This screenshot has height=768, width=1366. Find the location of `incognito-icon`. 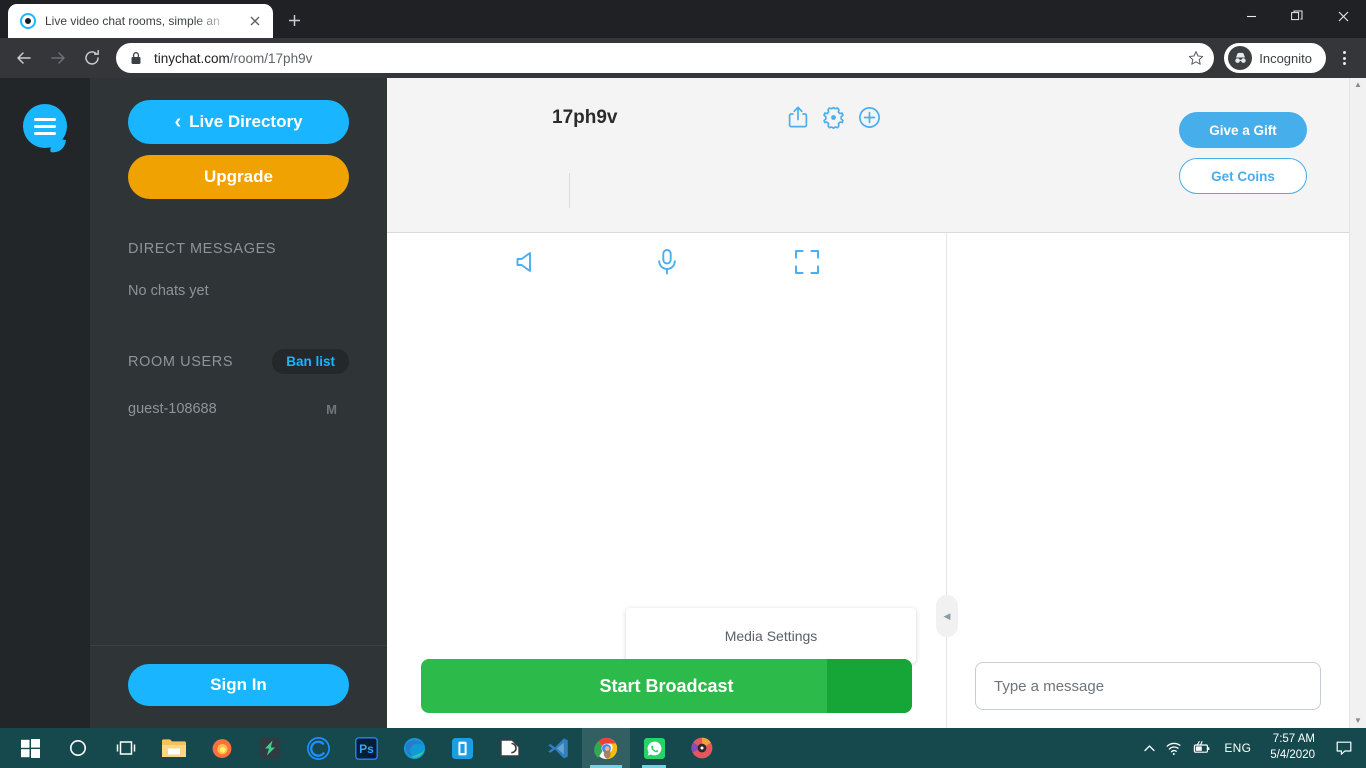

incognito-icon is located at coordinates (1240, 58).